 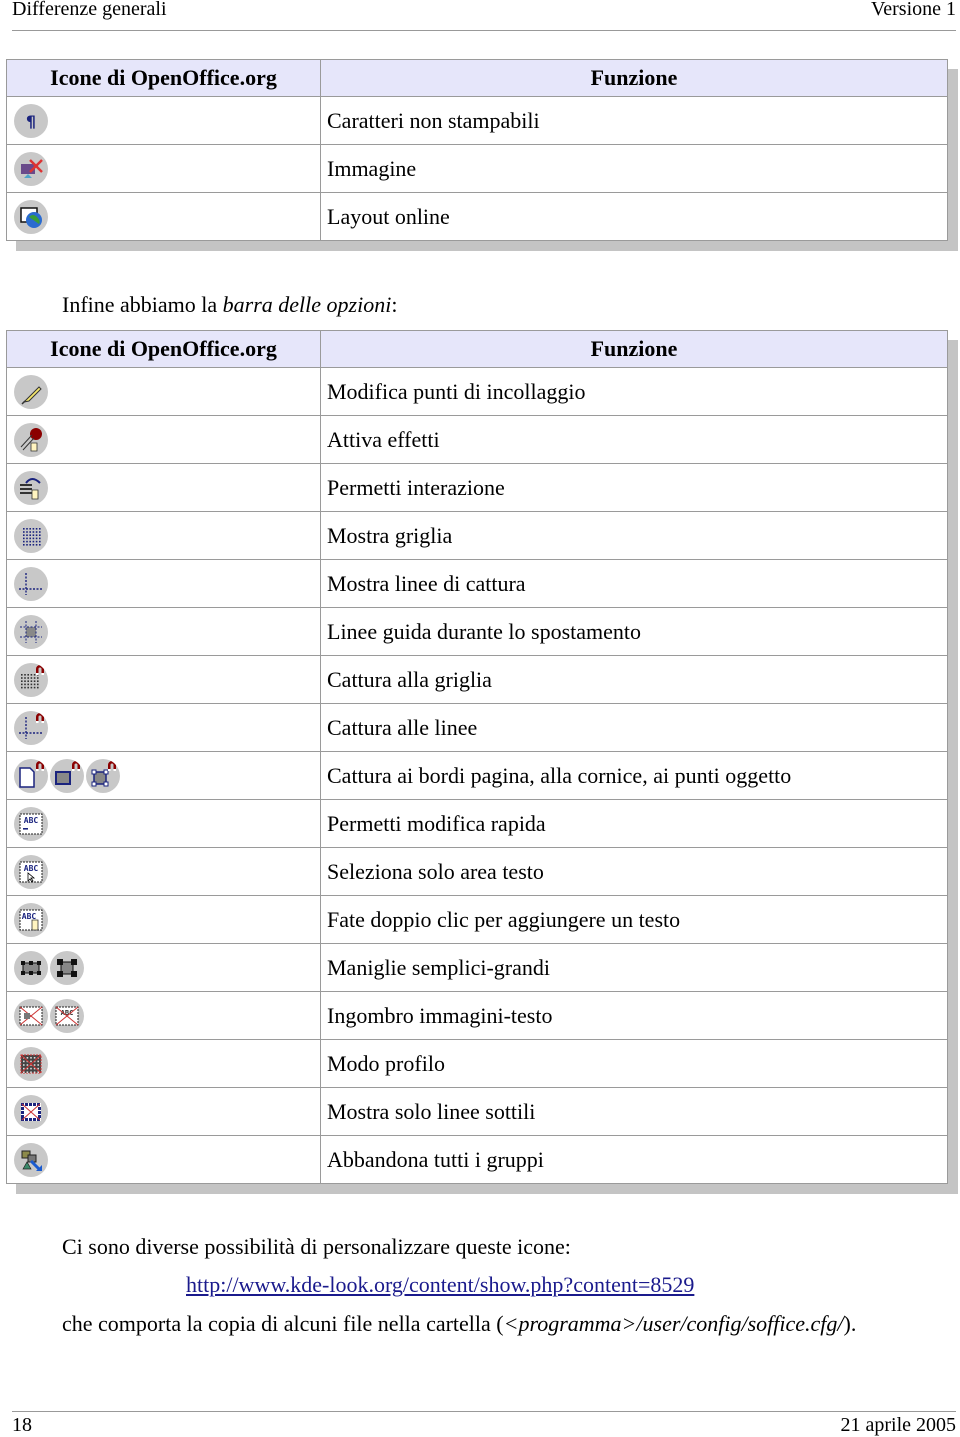 What do you see at coordinates (103, 775) in the screenshot?
I see `snap-object-points-icon` at bounding box center [103, 775].